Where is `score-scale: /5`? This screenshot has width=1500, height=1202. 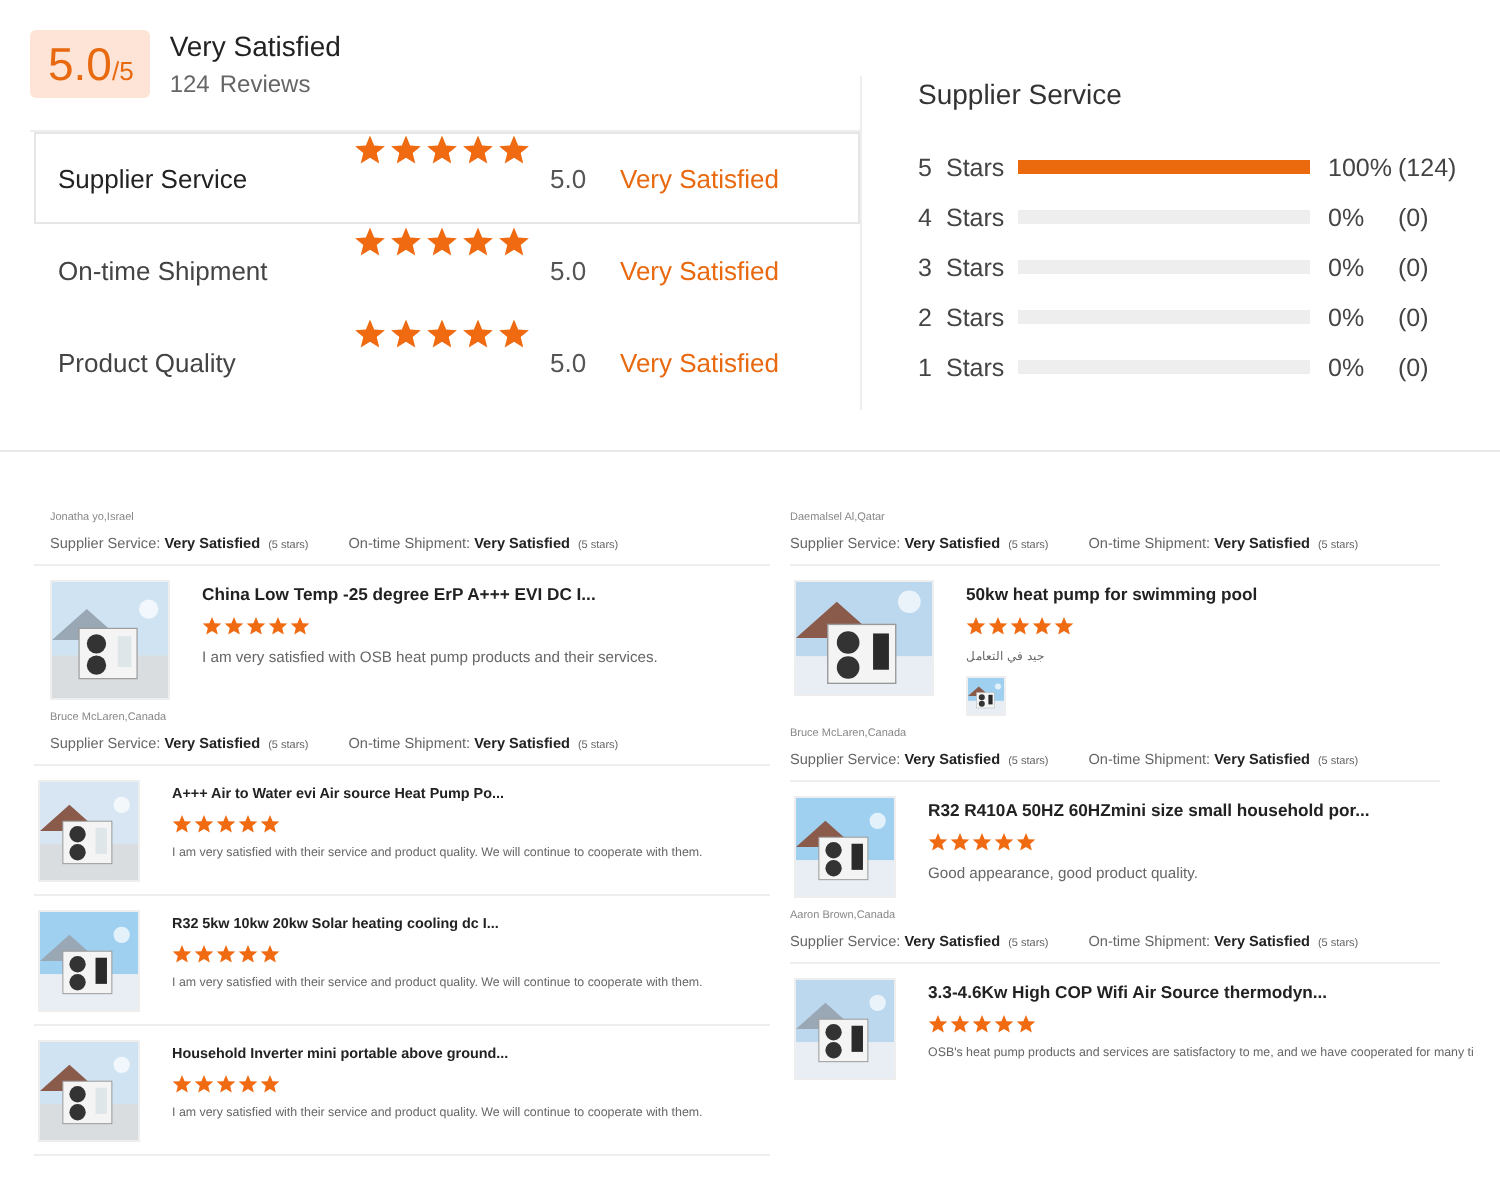
score-scale: /5 is located at coordinates (122, 71).